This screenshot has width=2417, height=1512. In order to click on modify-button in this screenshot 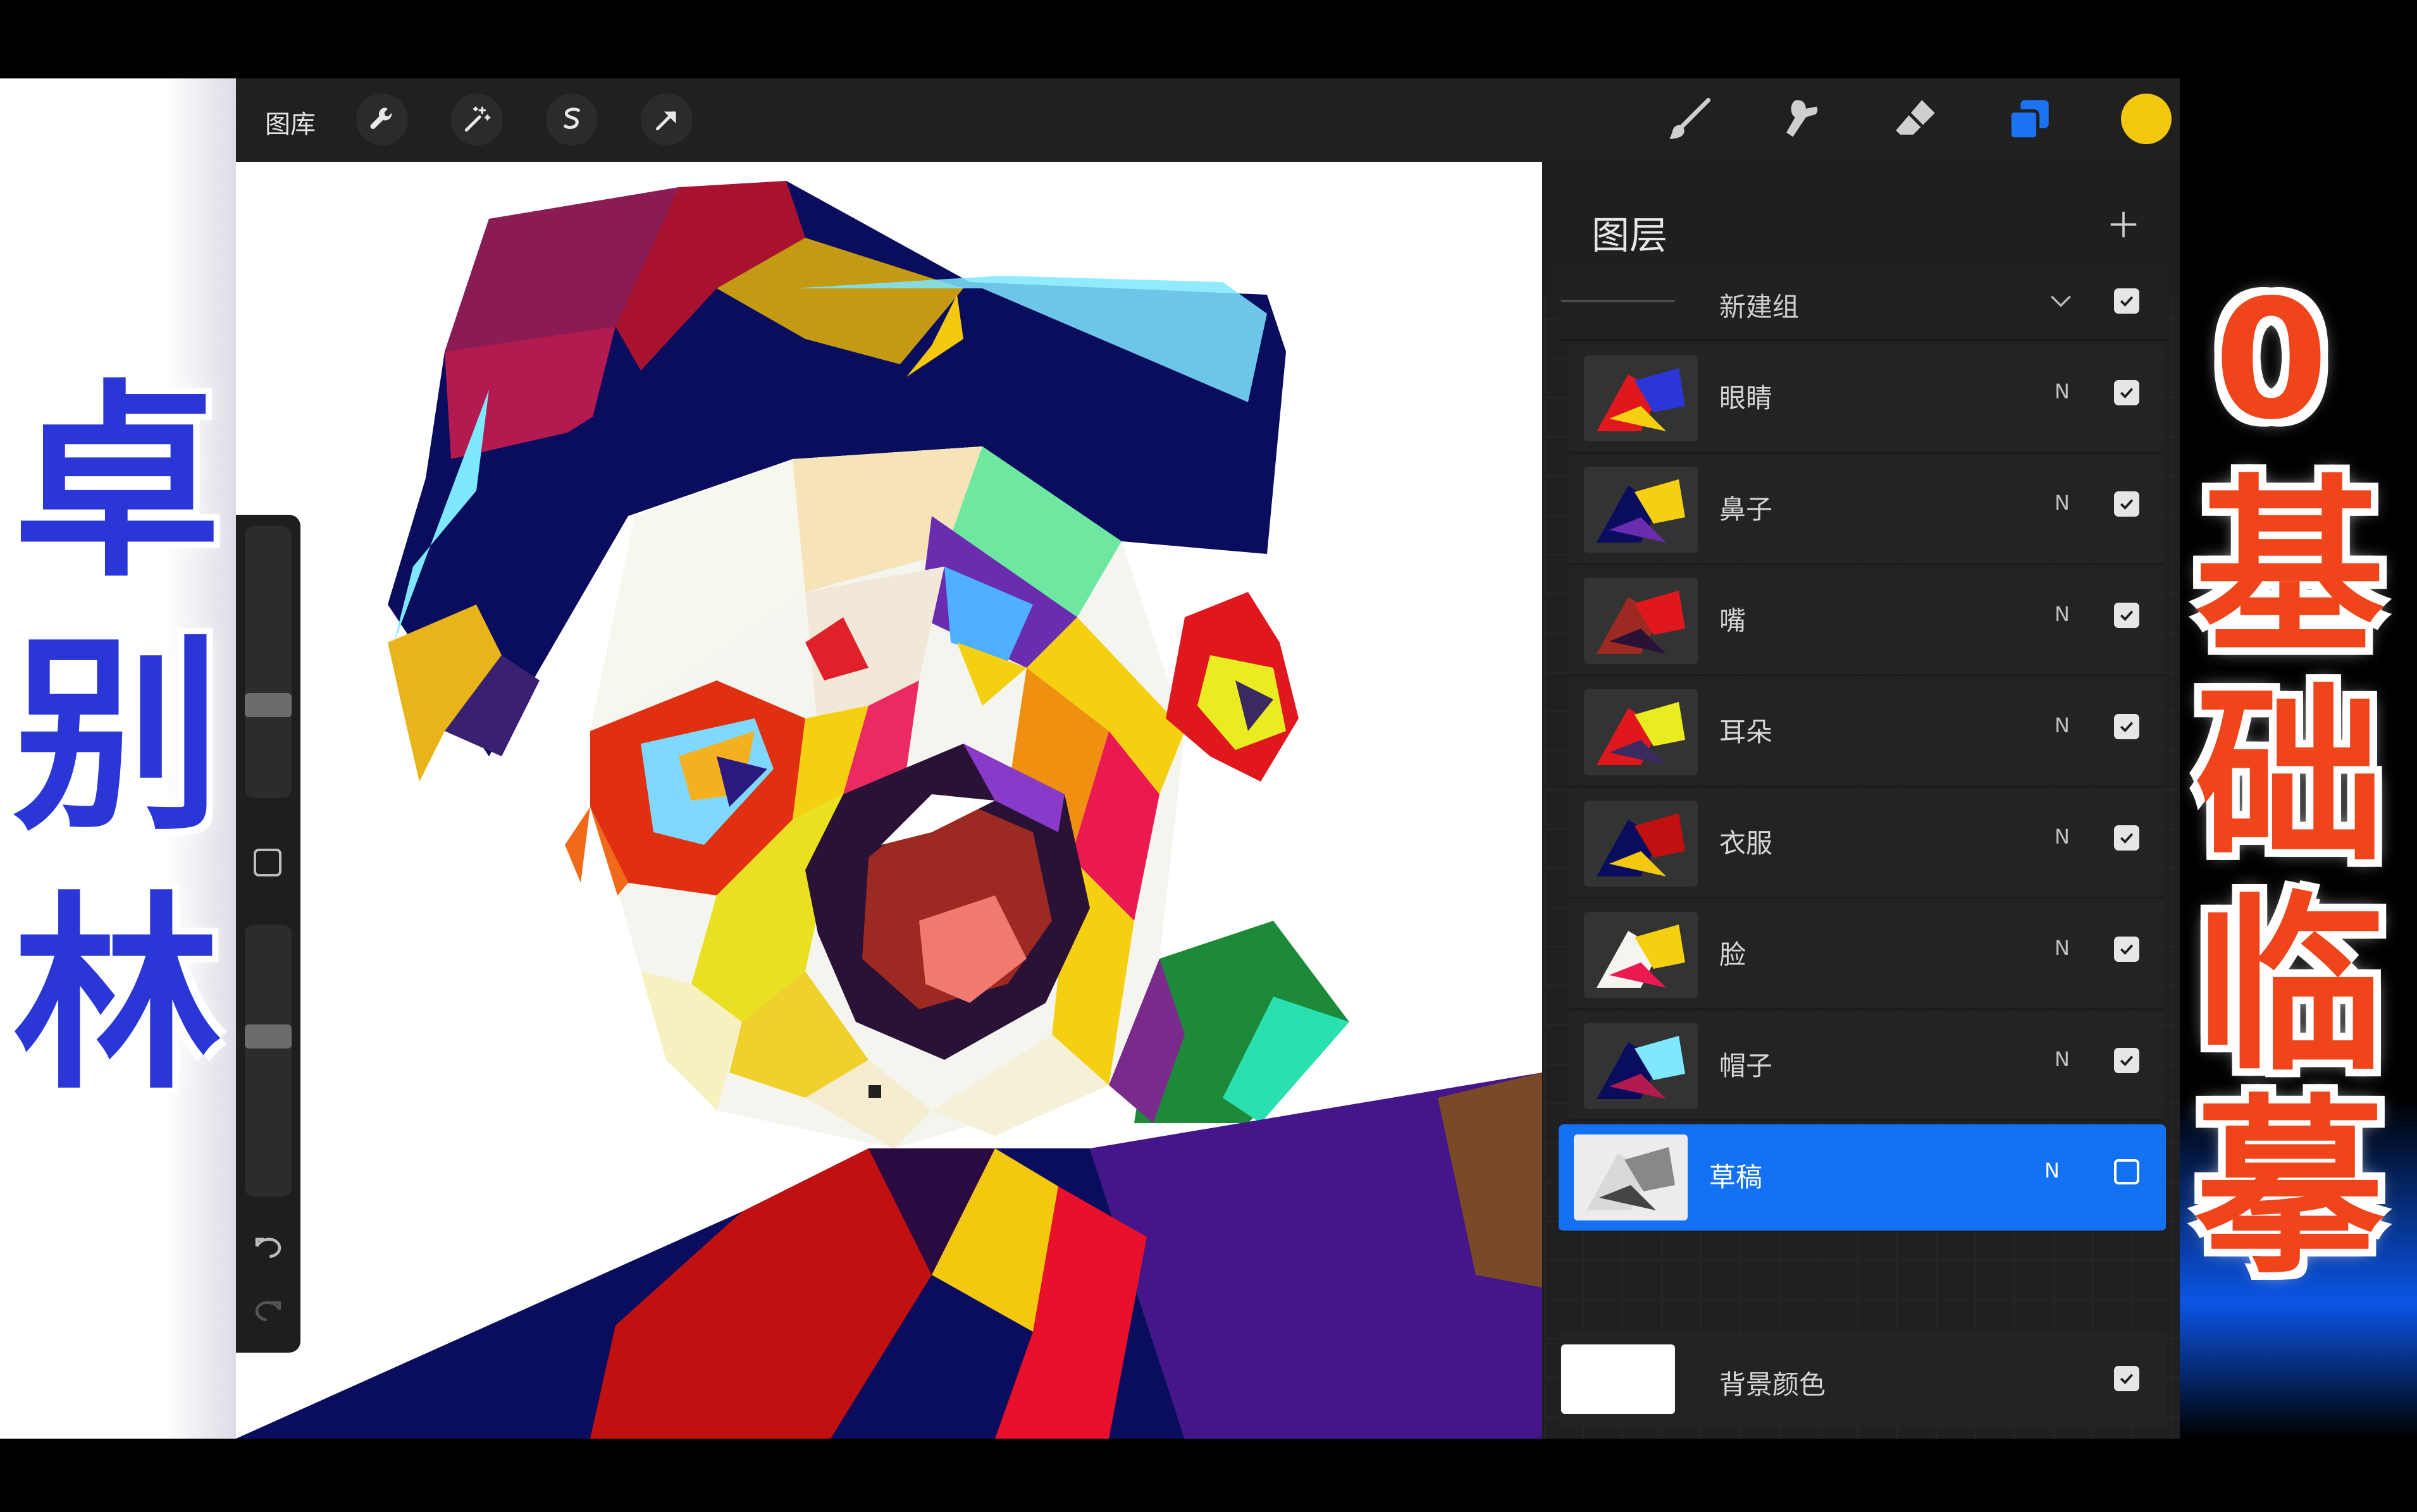, I will do `click(267, 862)`.